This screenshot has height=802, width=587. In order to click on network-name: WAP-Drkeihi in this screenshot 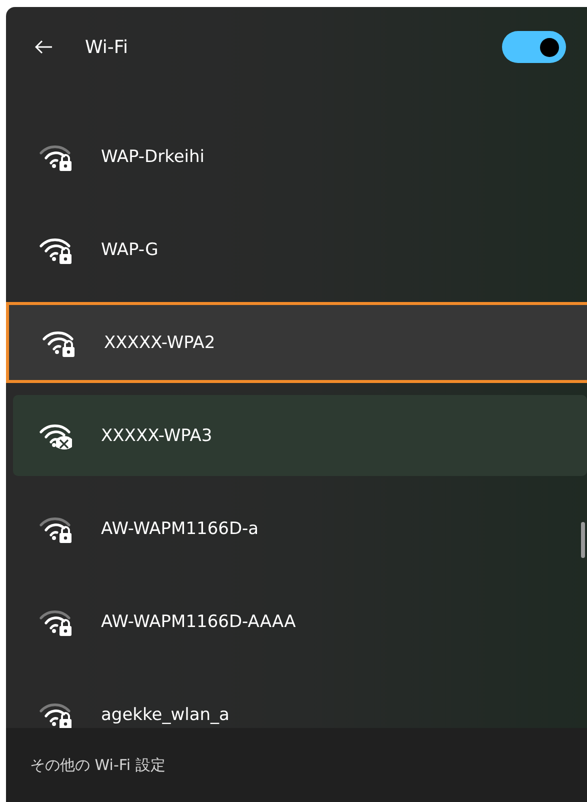, I will do `click(153, 156)`.